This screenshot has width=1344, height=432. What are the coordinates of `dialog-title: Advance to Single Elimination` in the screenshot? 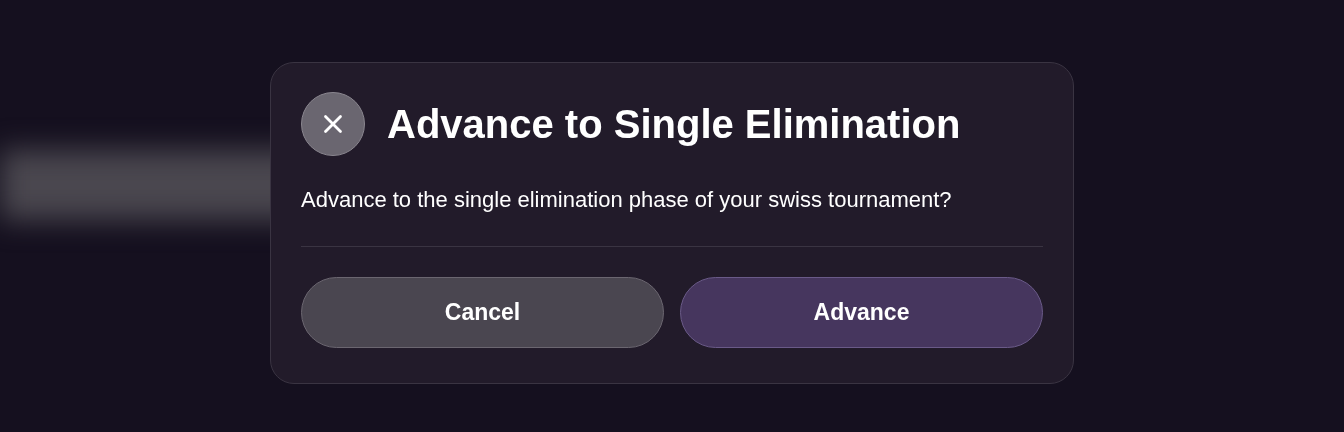 It's located at (674, 124).